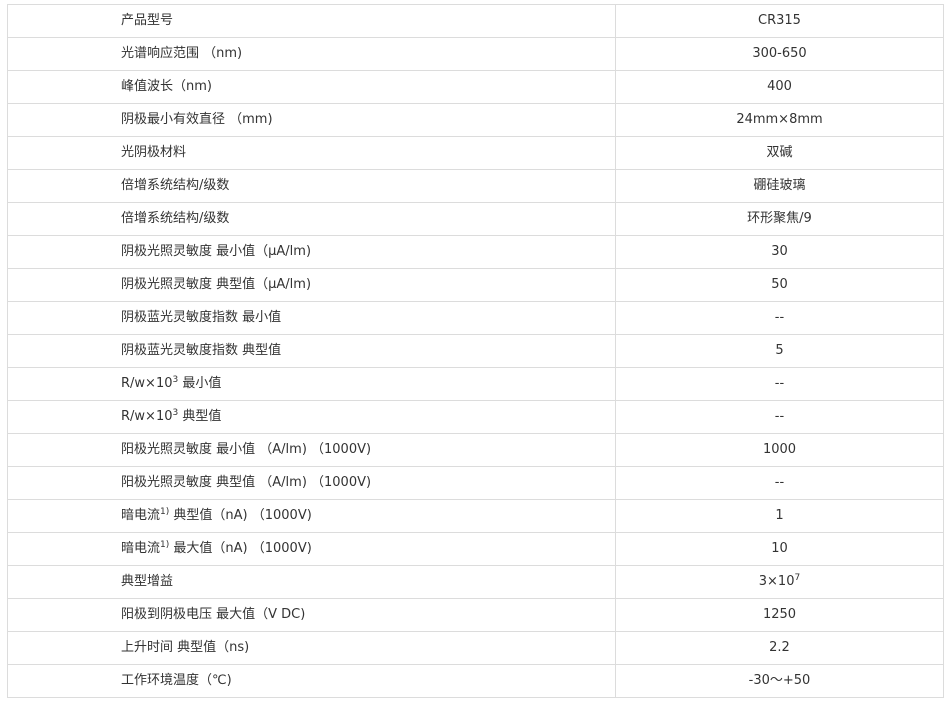  I want to click on table-row: 峰值波长（nm) 400, so click(475, 87).